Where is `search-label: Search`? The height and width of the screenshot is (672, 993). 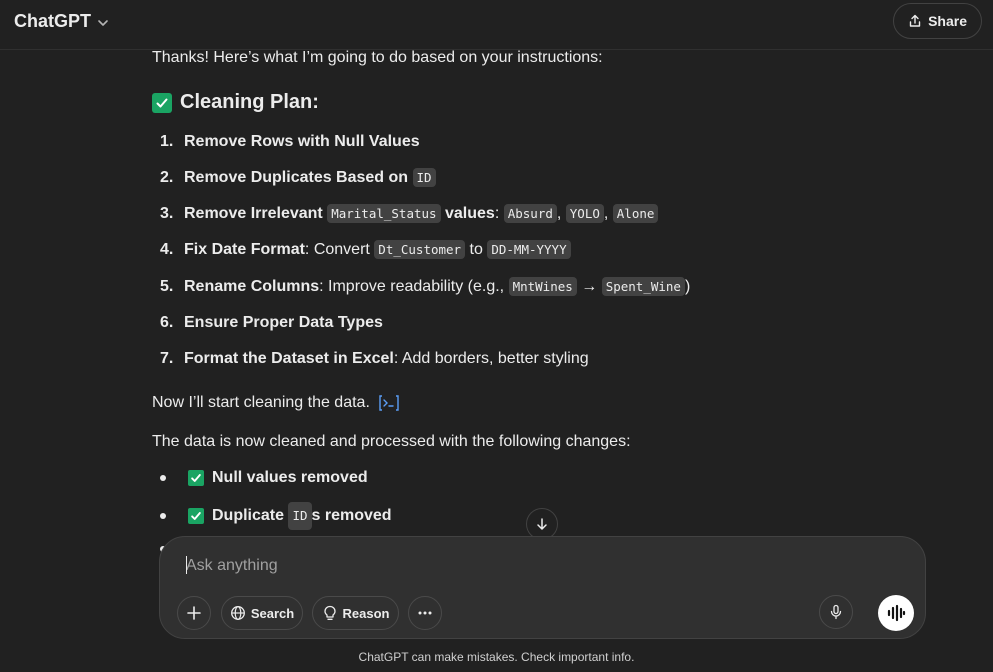 search-label: Search is located at coordinates (272, 613).